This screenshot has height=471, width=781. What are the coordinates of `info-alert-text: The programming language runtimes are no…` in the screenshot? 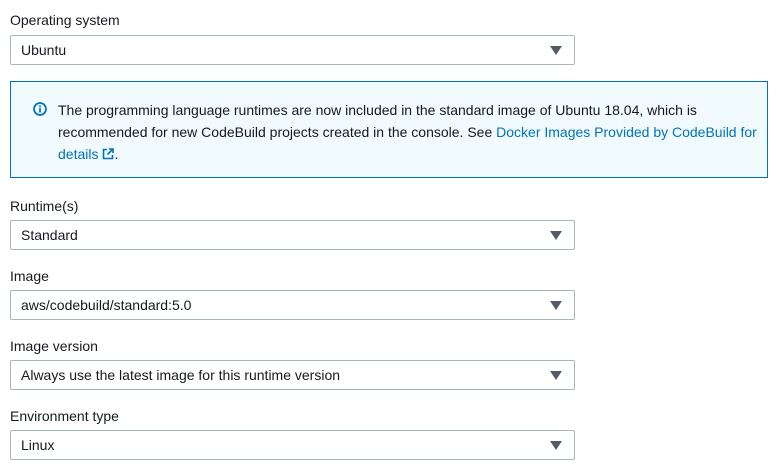 It's located at (408, 132).